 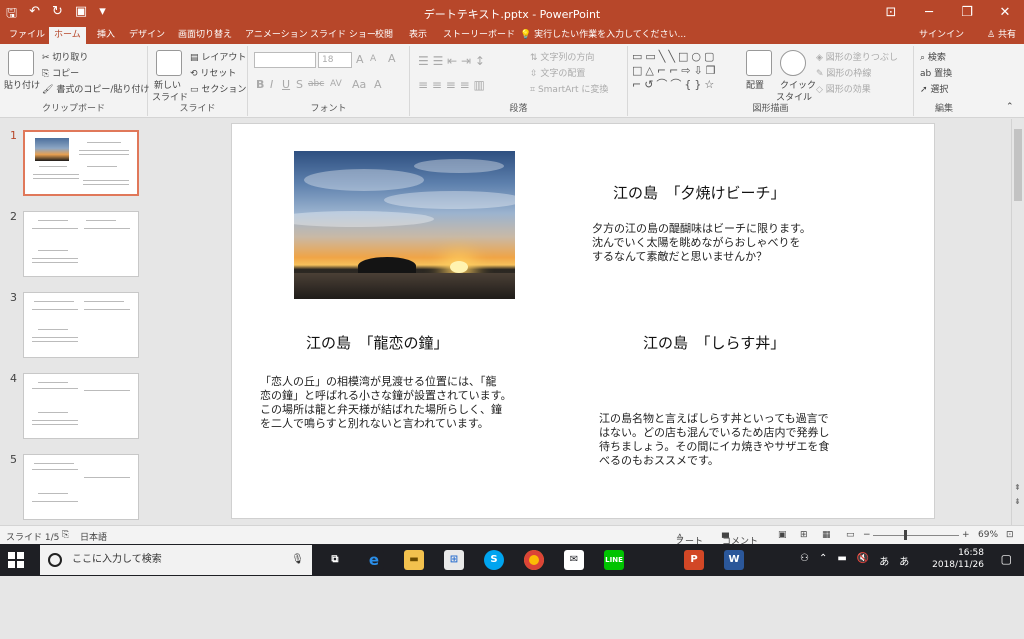 What do you see at coordinates (1006, 559) in the screenshot?
I see `notification-center-icon: ▢` at bounding box center [1006, 559].